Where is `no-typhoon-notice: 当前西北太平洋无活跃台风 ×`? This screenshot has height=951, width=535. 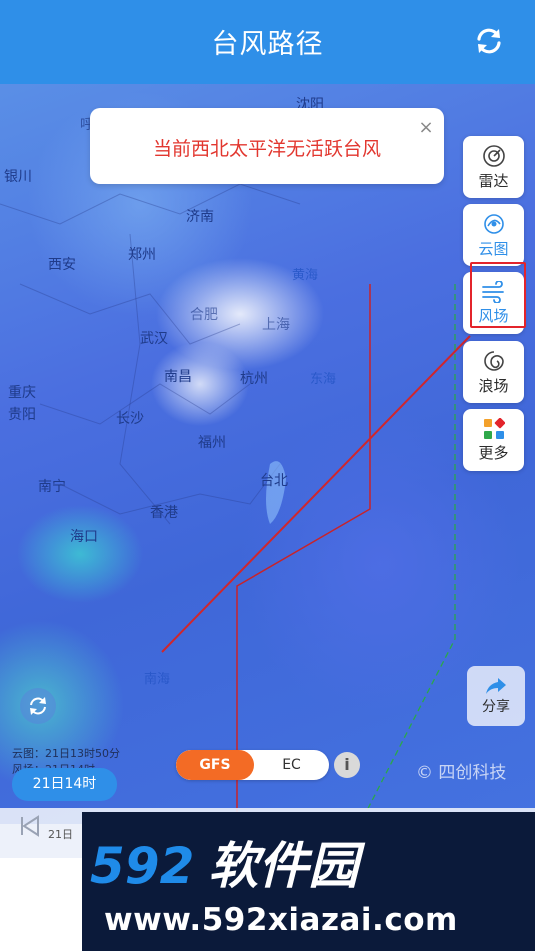
no-typhoon-notice: 当前西北太平洋无活跃台风 × is located at coordinates (267, 146).